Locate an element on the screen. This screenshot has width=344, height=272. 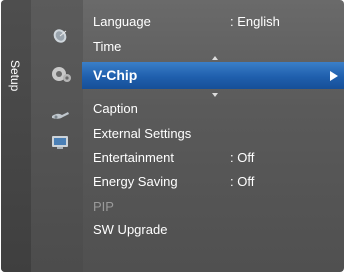
menu-item-vchip: V-Chip is located at coordinates (115, 75).